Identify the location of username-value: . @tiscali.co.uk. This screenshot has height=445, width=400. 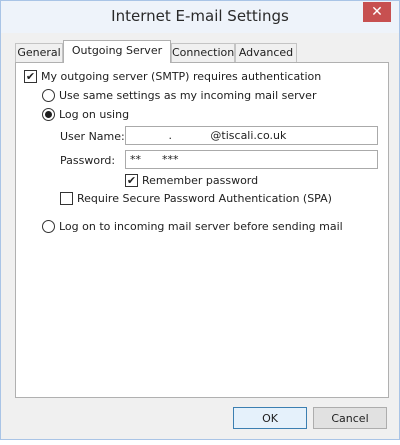
(208, 135).